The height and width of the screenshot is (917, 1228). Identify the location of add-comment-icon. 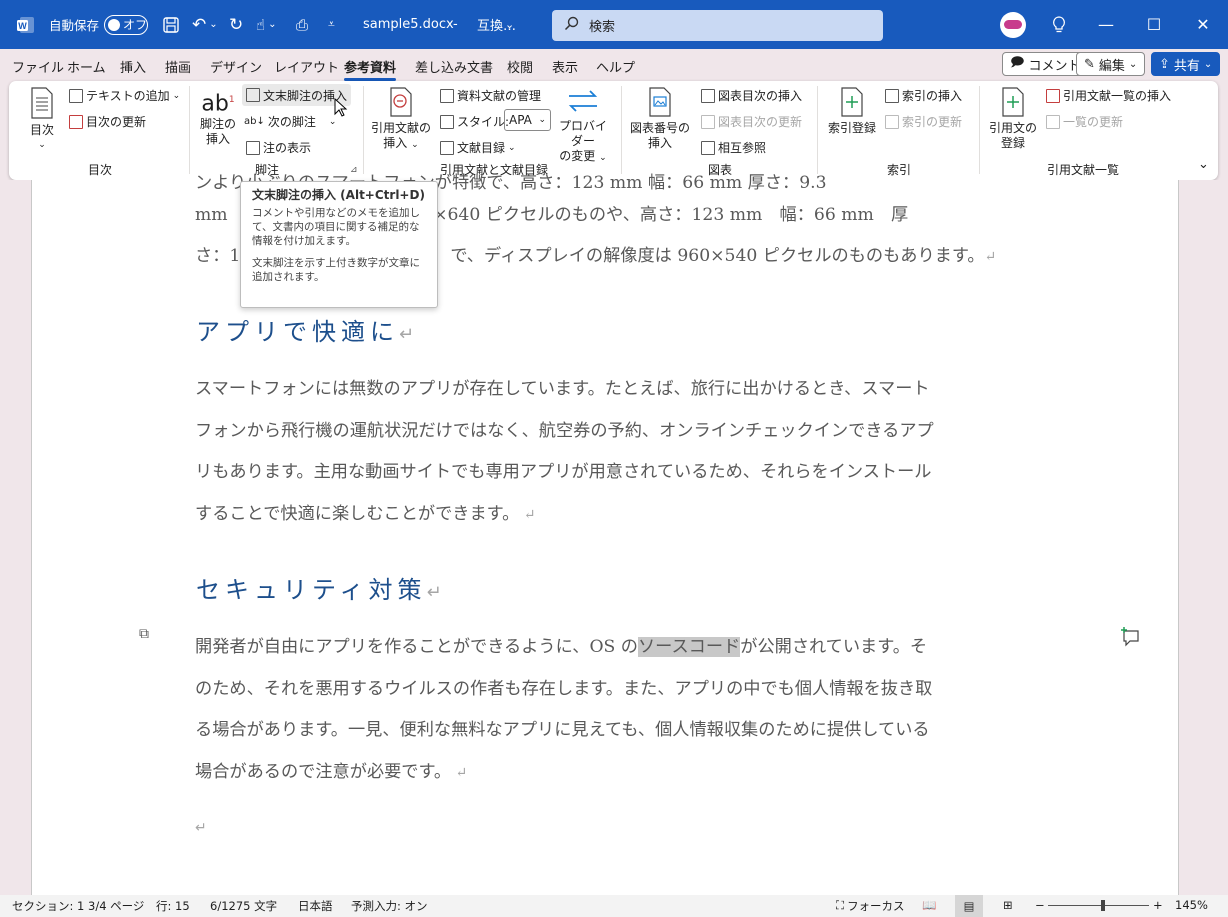
(1131, 638).